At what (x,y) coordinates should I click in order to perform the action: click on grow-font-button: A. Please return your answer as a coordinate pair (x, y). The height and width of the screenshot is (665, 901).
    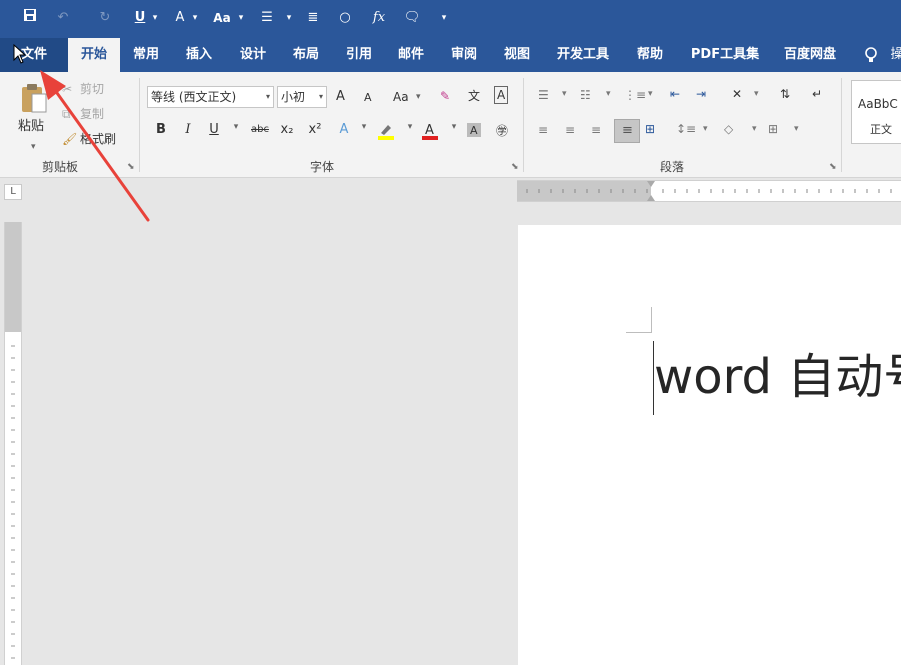
    Looking at the image, I should click on (340, 97).